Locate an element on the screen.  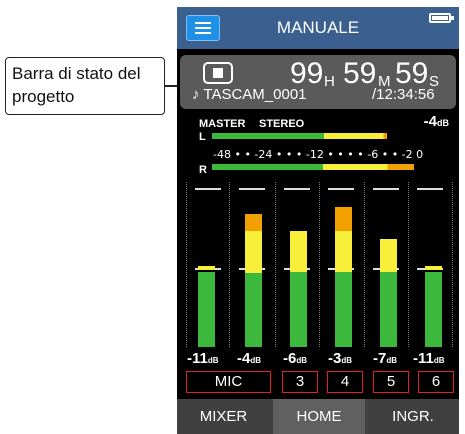
master-left-label: L is located at coordinates (202, 137).